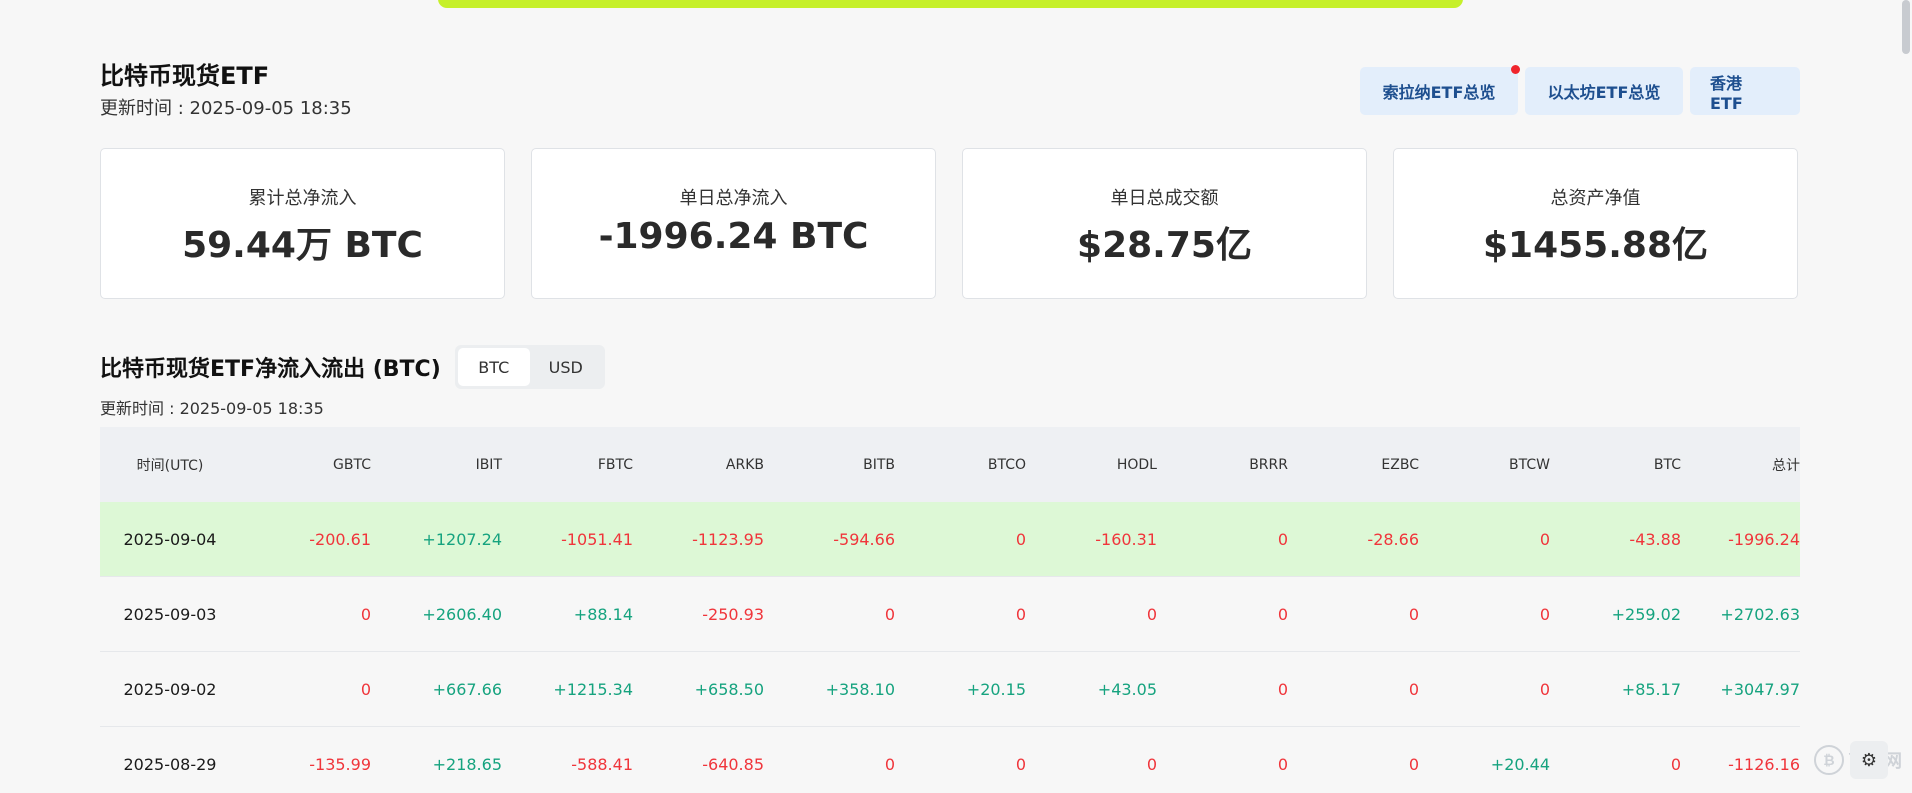 The height and width of the screenshot is (793, 1912). I want to click on row-date: 2025-09-02, so click(170, 689).